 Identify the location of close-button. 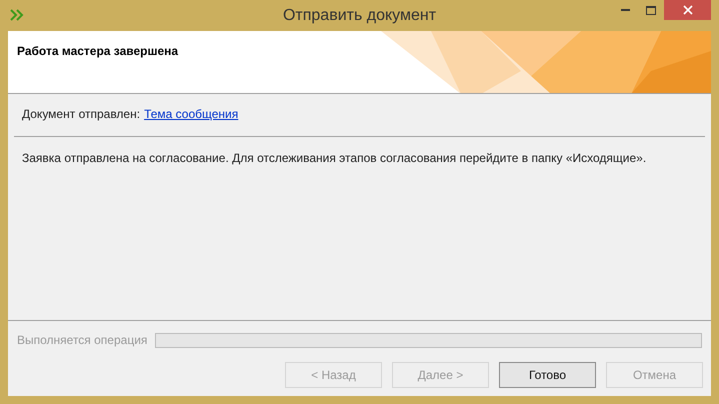
(687, 10).